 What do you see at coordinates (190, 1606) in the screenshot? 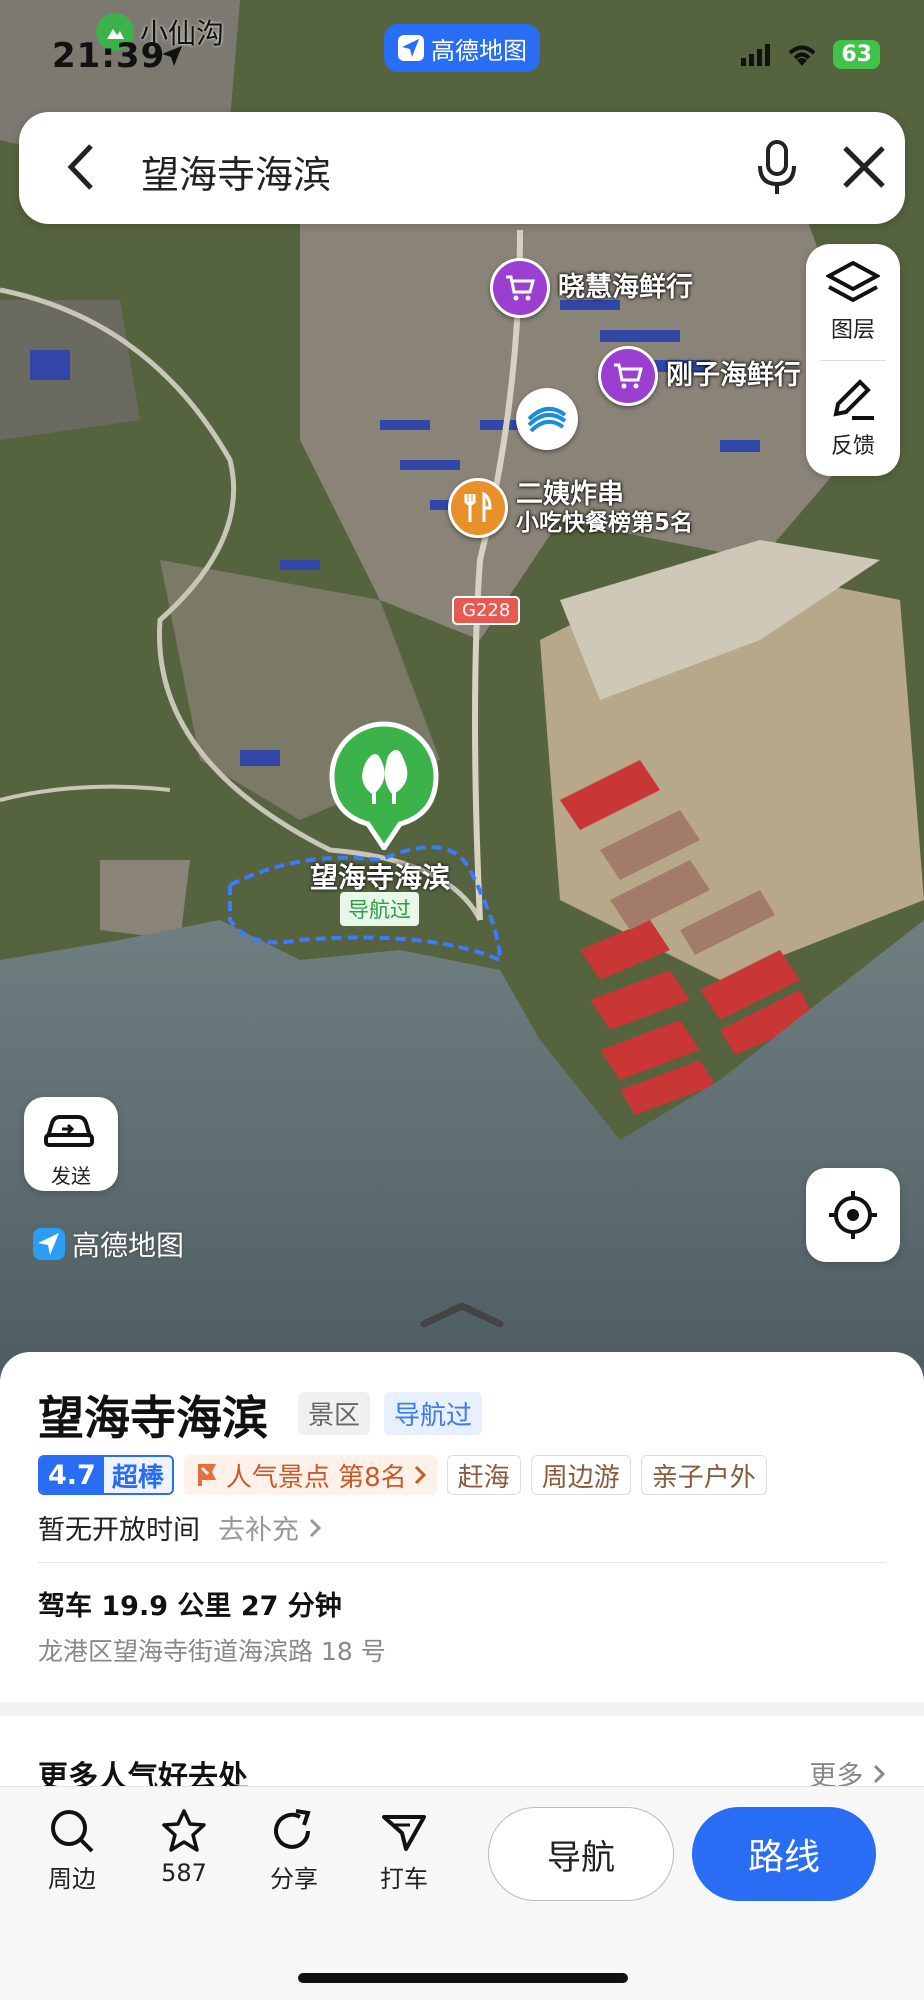
I see `drive-info: 驾车 19.9 公里 27 分钟` at bounding box center [190, 1606].